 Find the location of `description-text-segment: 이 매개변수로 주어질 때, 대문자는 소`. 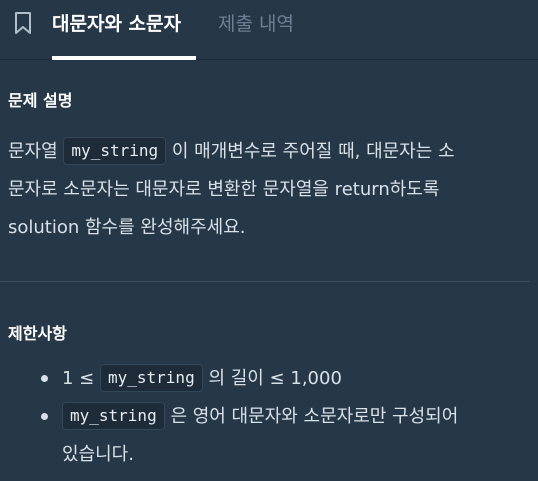

description-text-segment: 이 매개변수로 주어질 때, 대문자는 소 is located at coordinates (313, 151).